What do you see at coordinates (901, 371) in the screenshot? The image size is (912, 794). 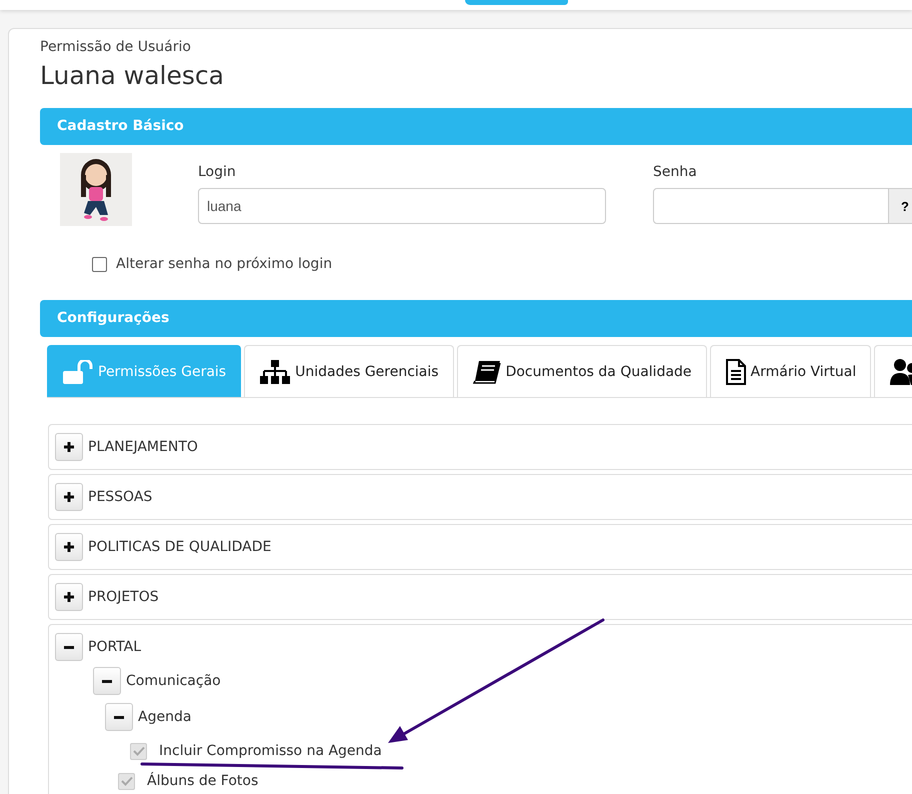 I see `people-icon` at bounding box center [901, 371].